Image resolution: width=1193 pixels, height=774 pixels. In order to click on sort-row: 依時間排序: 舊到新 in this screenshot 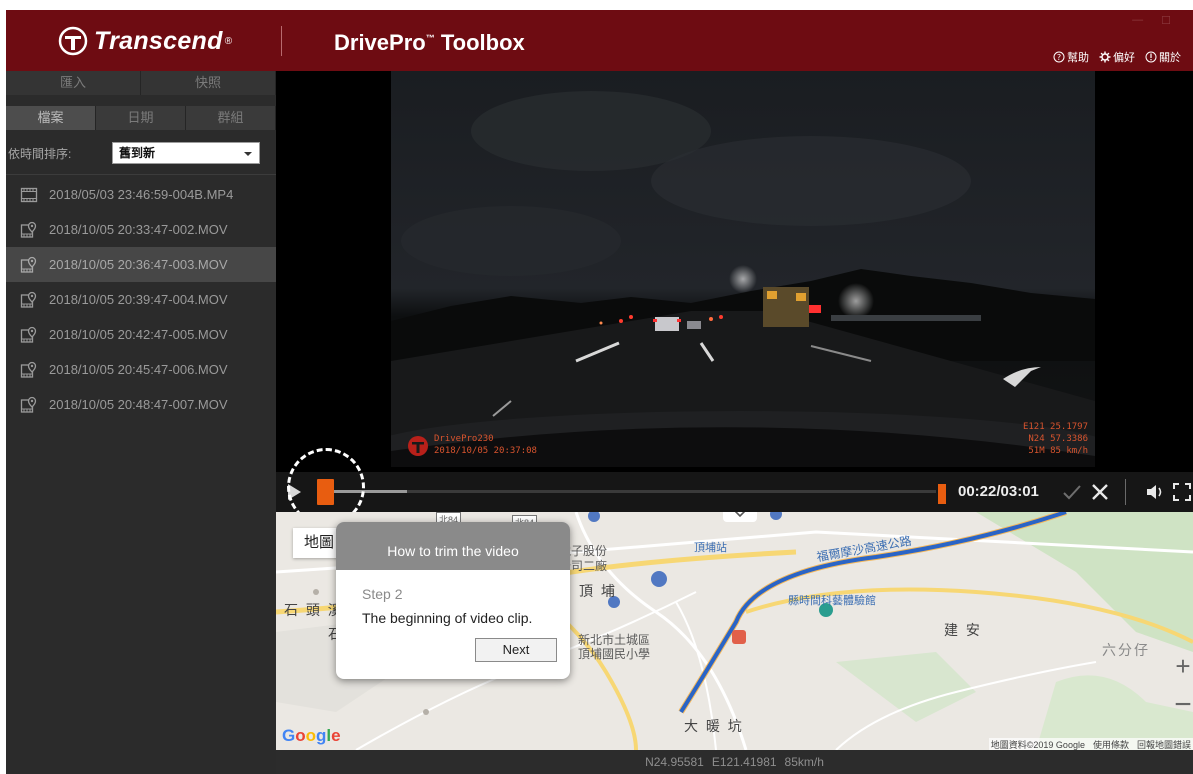, I will do `click(141, 153)`.